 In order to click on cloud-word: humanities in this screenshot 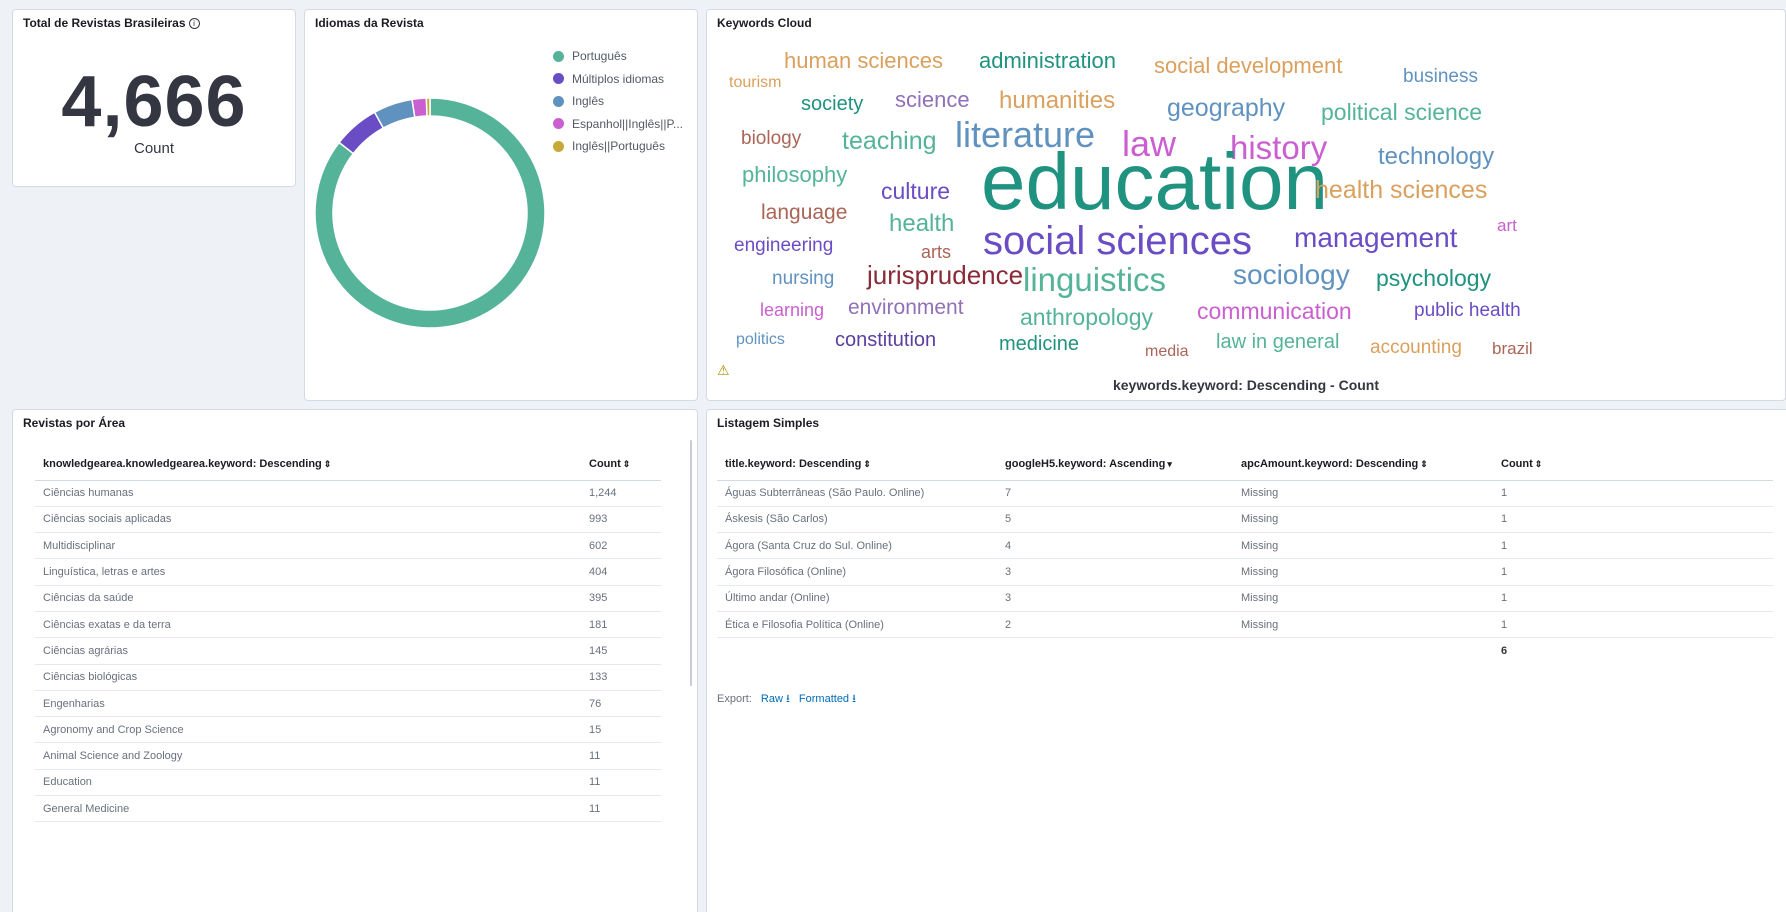, I will do `click(1057, 100)`.